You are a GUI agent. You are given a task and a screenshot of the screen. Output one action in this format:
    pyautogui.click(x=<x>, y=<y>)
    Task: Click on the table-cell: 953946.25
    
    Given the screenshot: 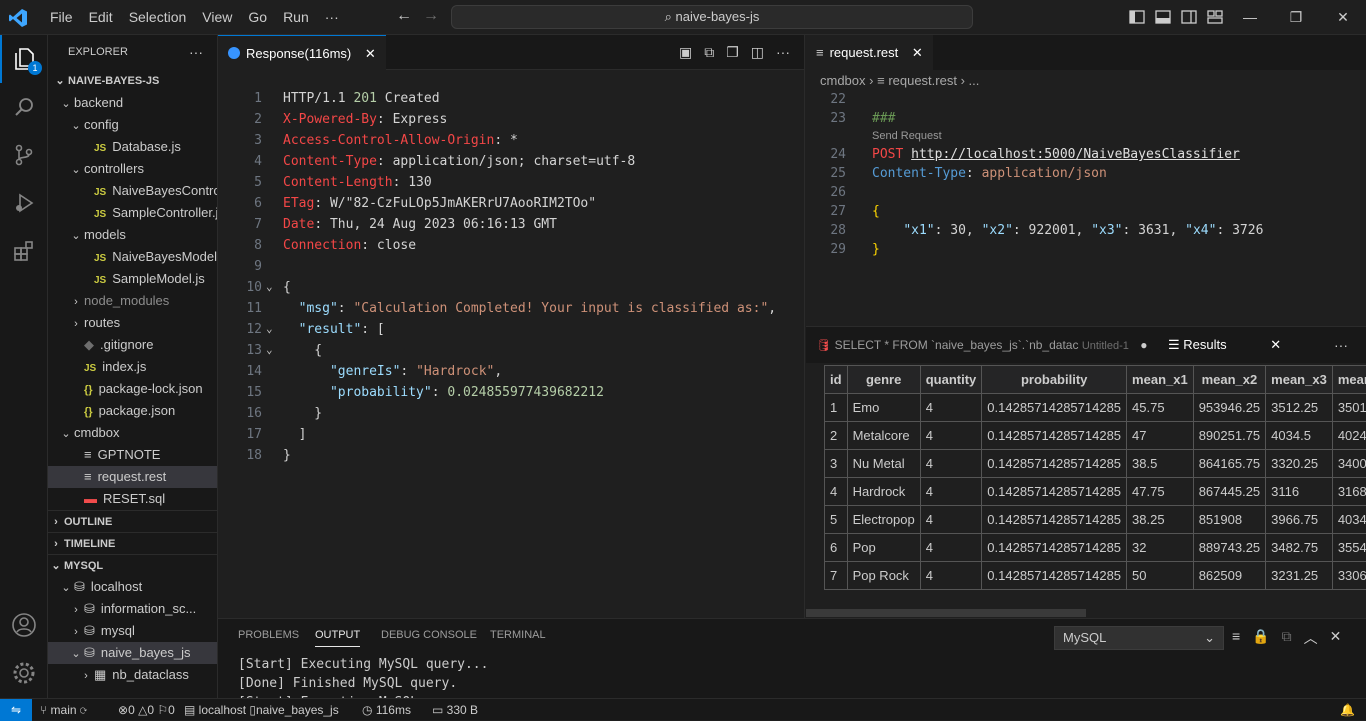 What is the action you would take?
    pyautogui.click(x=1229, y=408)
    